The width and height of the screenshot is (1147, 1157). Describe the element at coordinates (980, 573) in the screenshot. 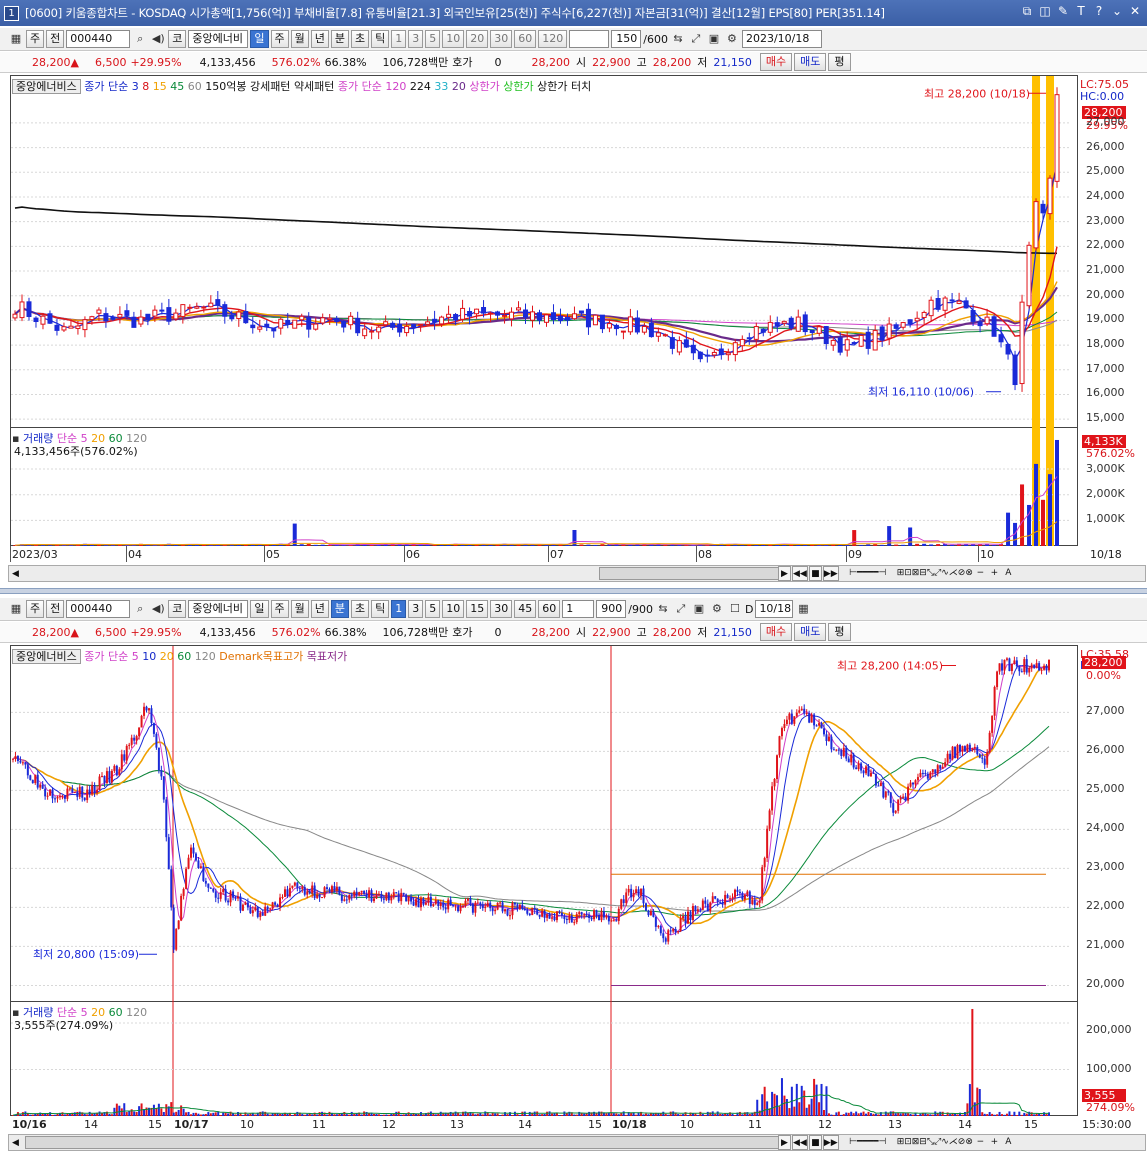

I see `zoom-out-icon: −` at that location.